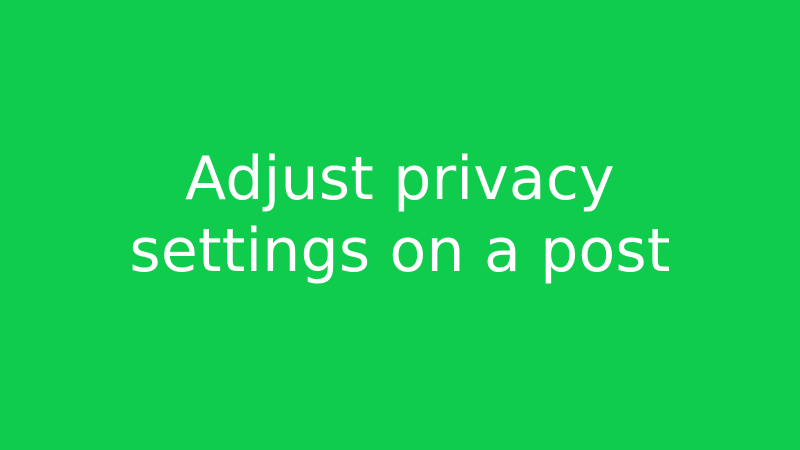 This screenshot has width=800, height=450. What do you see at coordinates (400, 251) in the screenshot?
I see `slide-title-line-2: settings on a post` at bounding box center [400, 251].